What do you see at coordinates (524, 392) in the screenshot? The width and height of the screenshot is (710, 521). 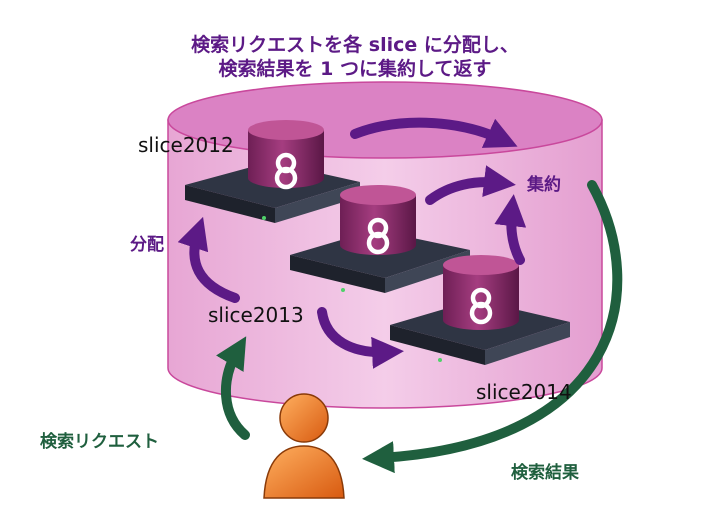 I see `label-slice2014: slice2014` at bounding box center [524, 392].